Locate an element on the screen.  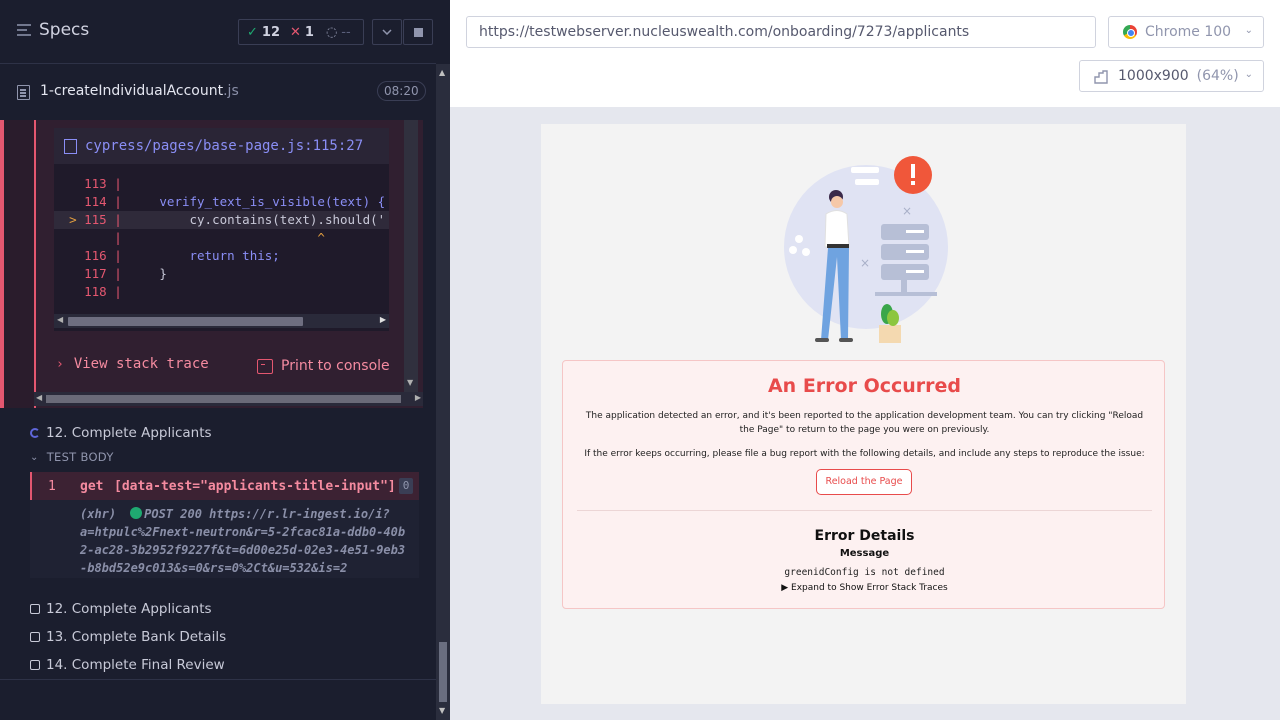
expand-stack-traces-toggle: ▶ Expand to Show Error Stack Traces is located at coordinates (864, 588).